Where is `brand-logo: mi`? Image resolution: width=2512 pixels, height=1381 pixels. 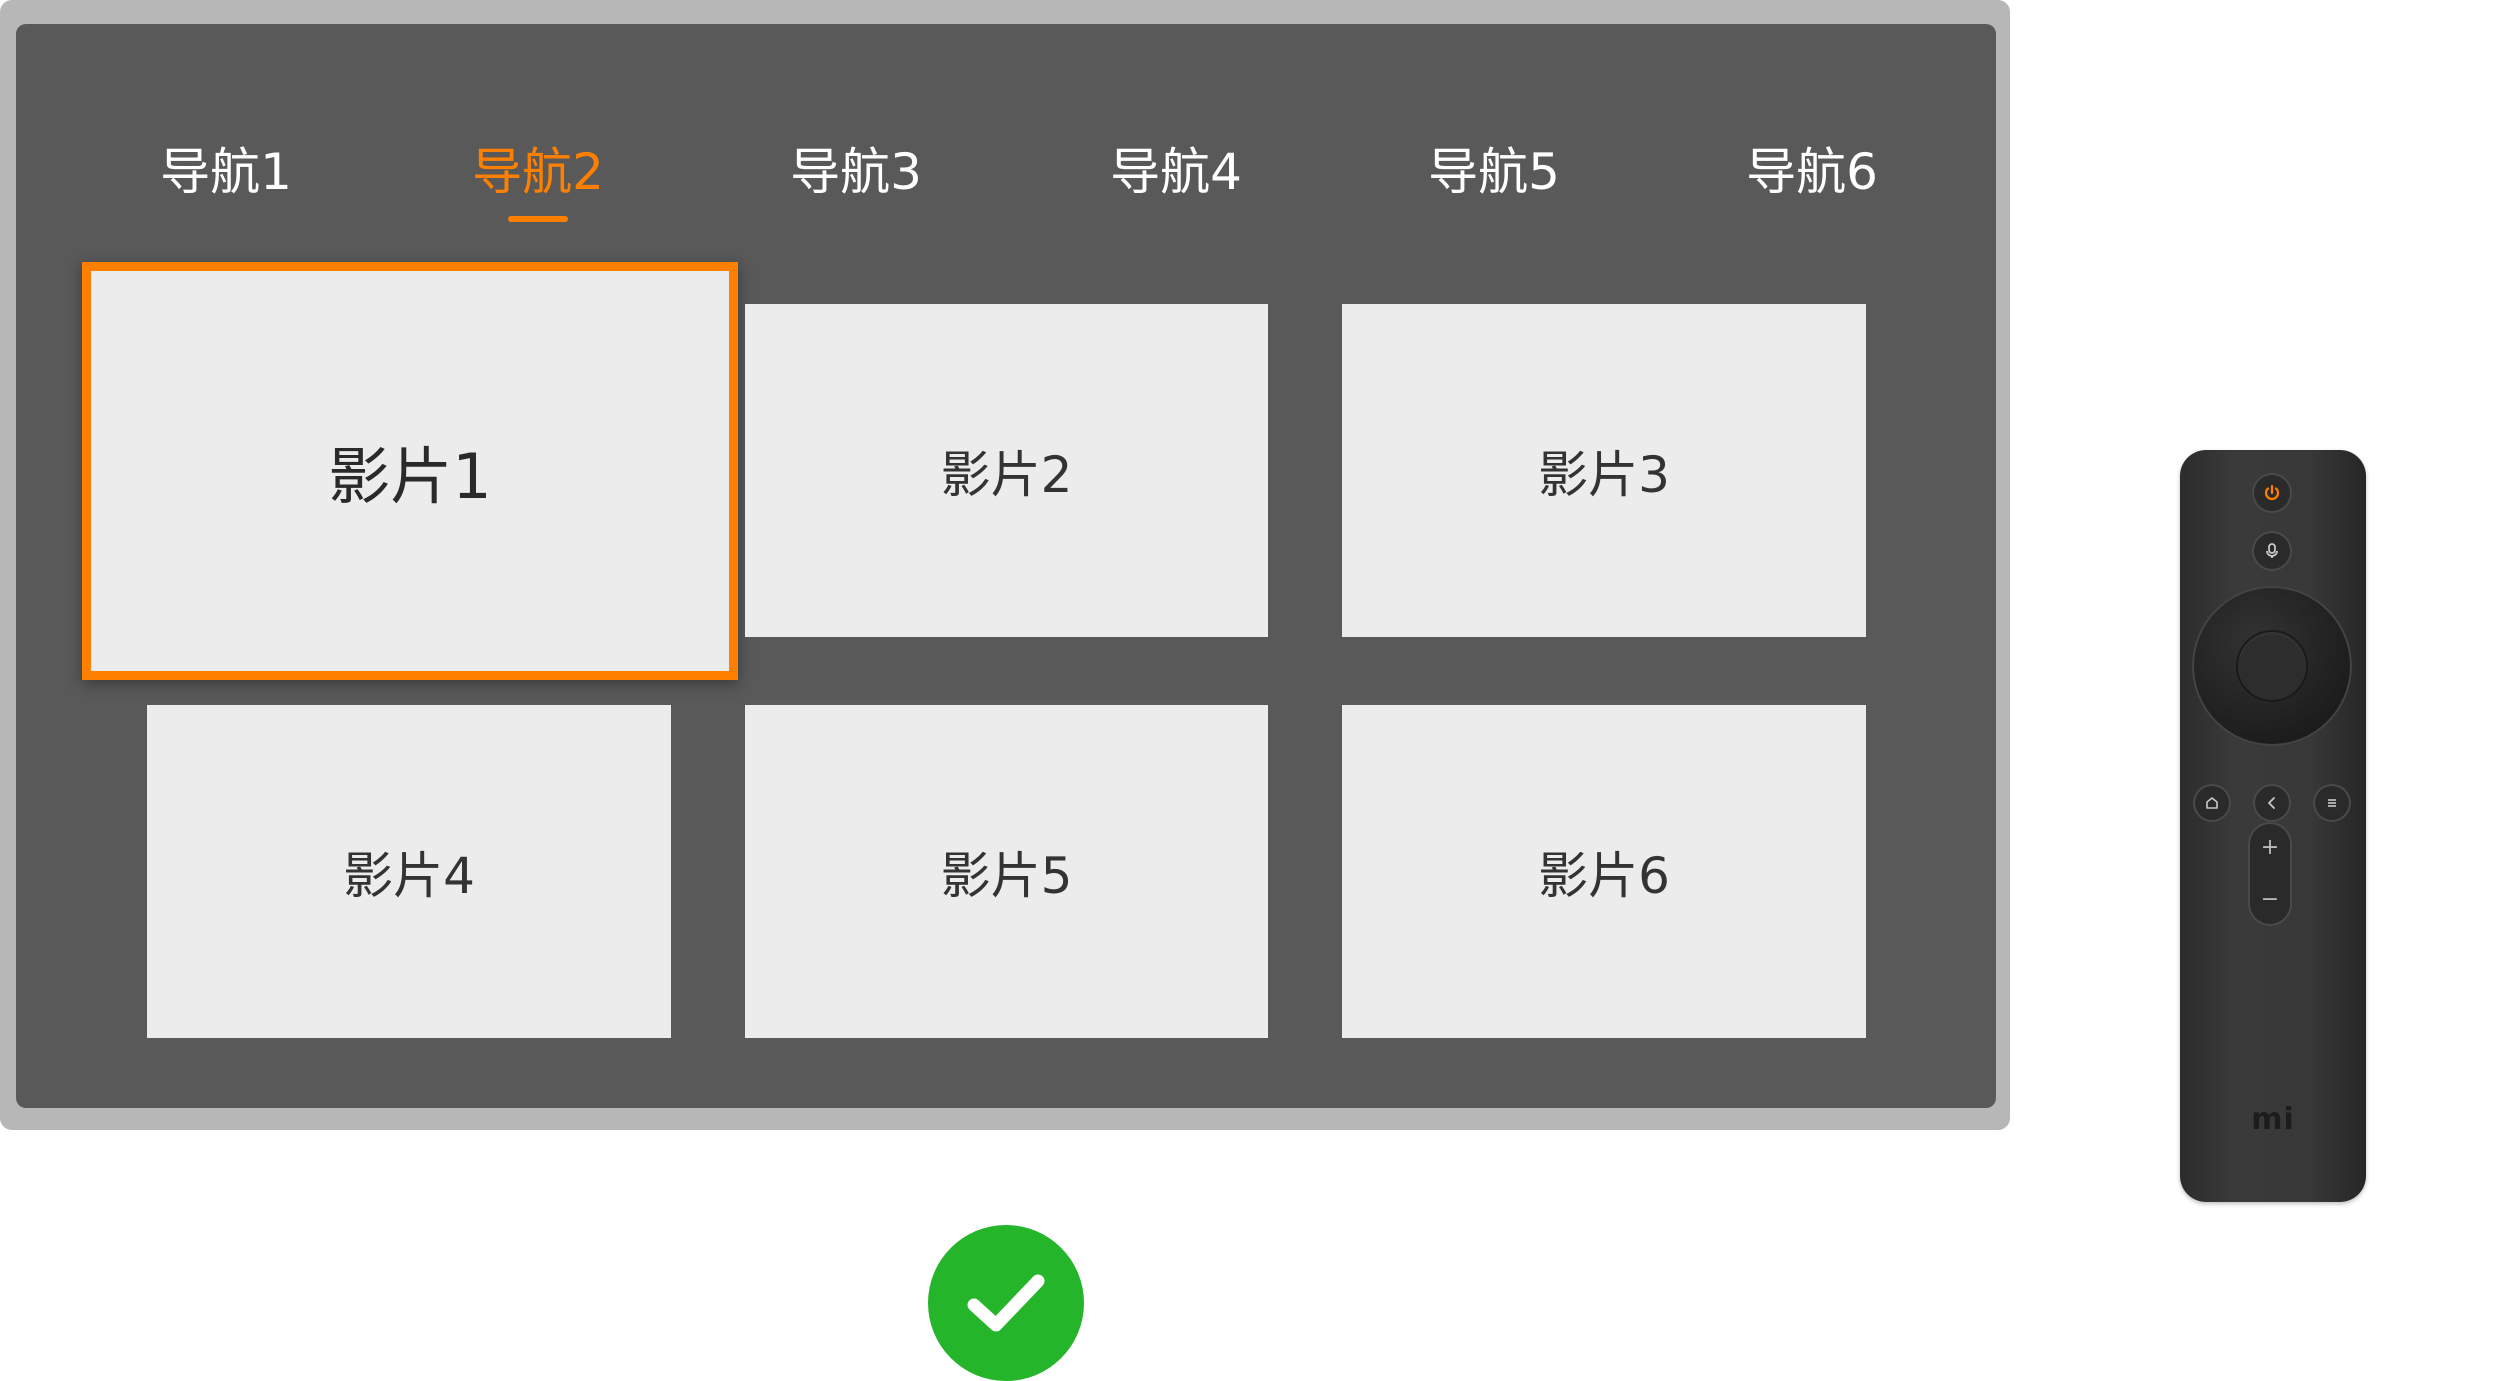 brand-logo: mi is located at coordinates (2273, 1119).